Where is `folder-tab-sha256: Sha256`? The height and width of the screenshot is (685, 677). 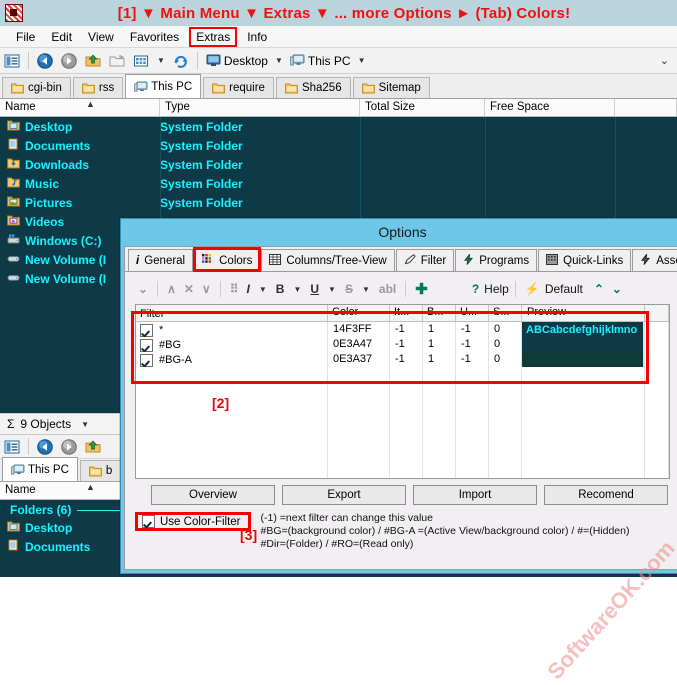 folder-tab-sha256: Sha256 is located at coordinates (313, 87).